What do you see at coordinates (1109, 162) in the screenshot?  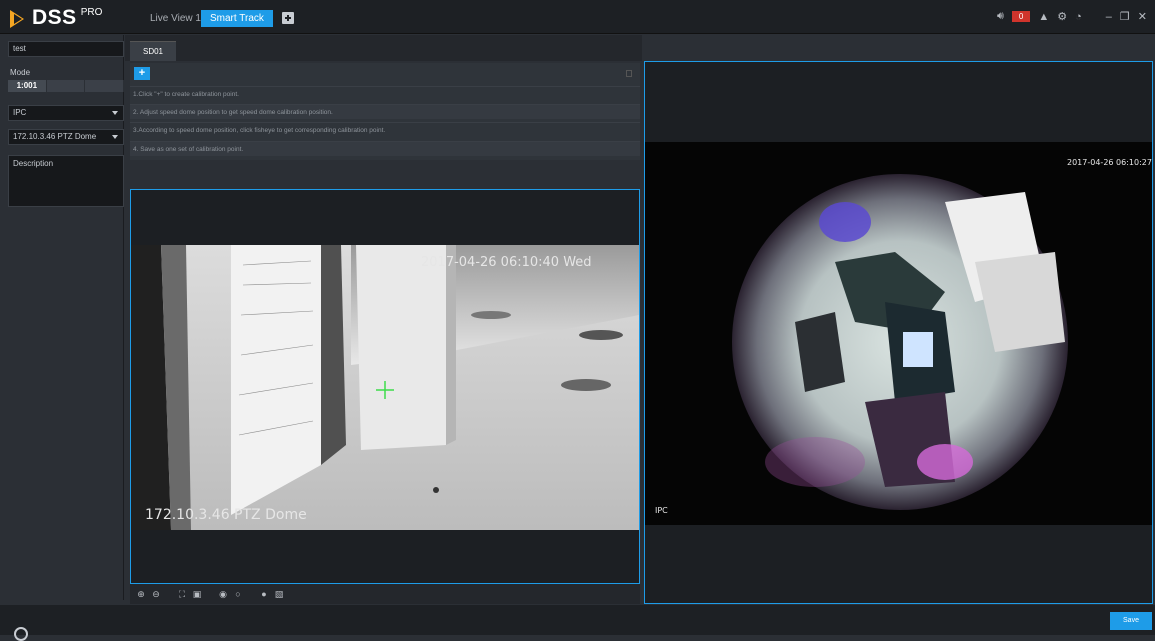 I see `fisheye-timestamp-osd: 2017-04-26 06:10:27` at bounding box center [1109, 162].